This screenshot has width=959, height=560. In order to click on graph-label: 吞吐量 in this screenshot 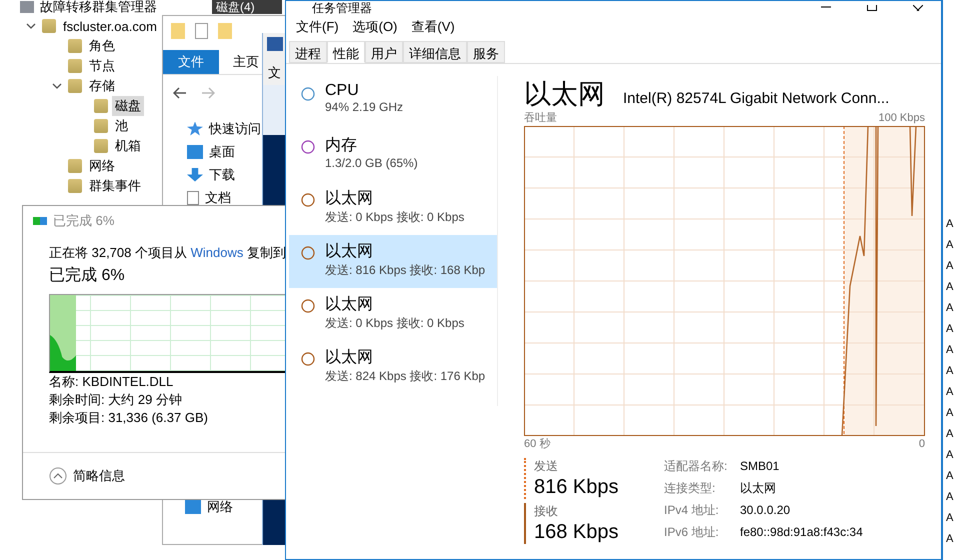, I will do `click(540, 118)`.